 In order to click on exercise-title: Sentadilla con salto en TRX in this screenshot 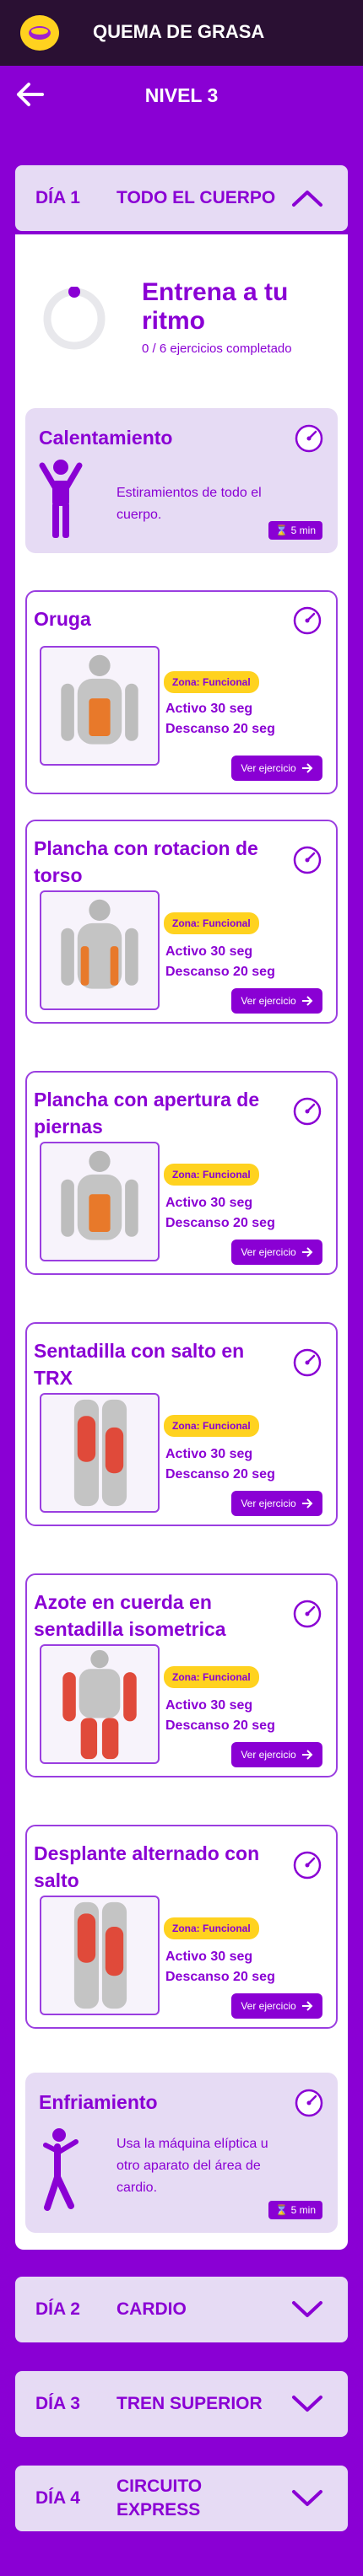, I will do `click(139, 1364)`.